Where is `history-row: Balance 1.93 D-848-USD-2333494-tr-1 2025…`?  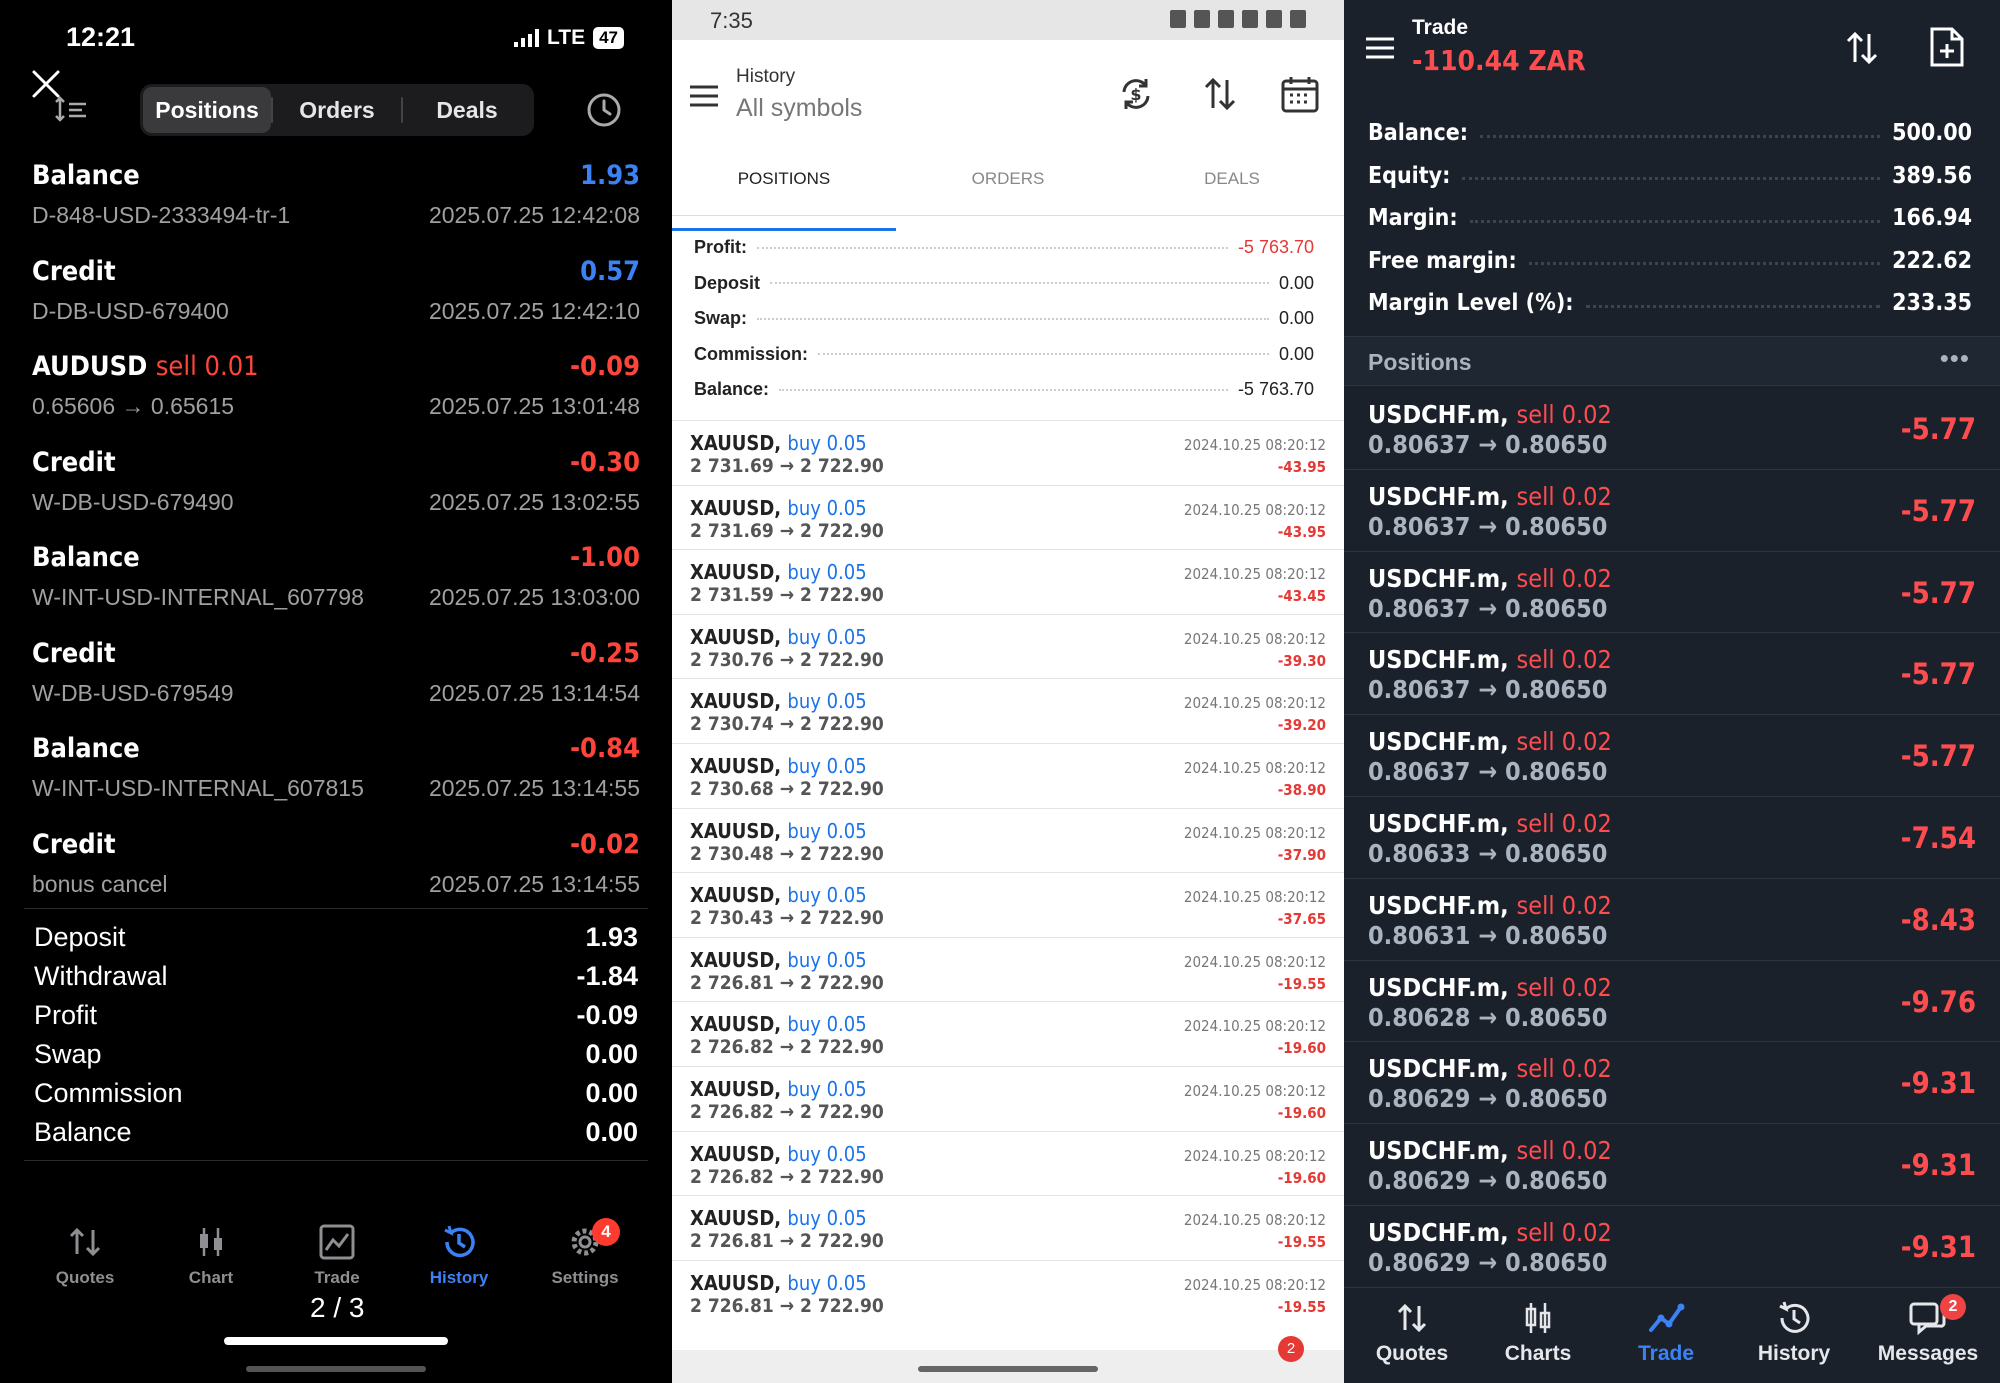 history-row: Balance 1.93 D-848-USD-2333494-tr-1 2025… is located at coordinates (336, 204).